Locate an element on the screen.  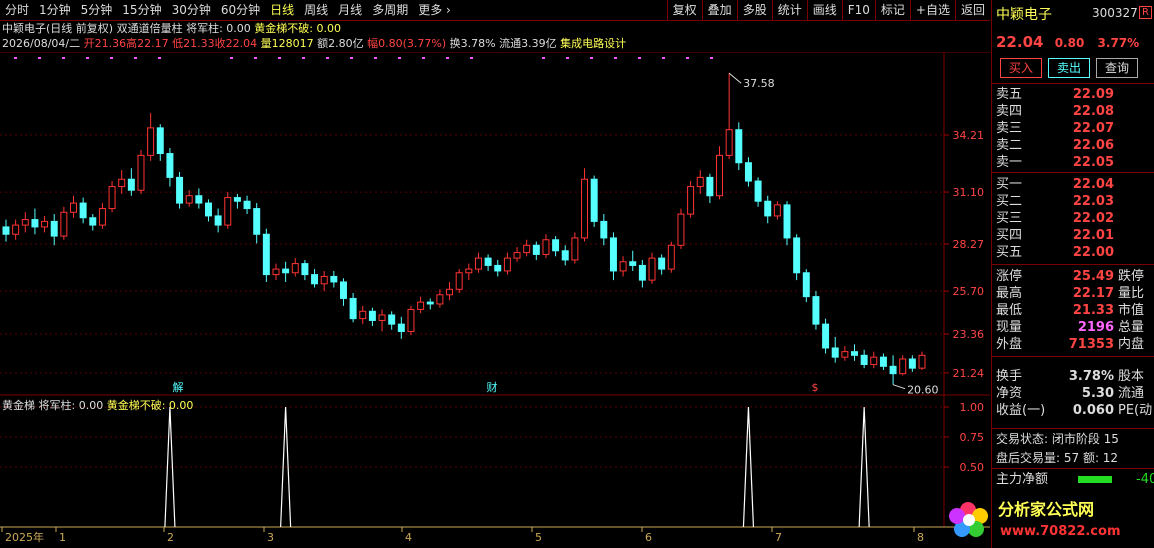
y-tick-label: 28.27 is located at coordinates (969, 244).